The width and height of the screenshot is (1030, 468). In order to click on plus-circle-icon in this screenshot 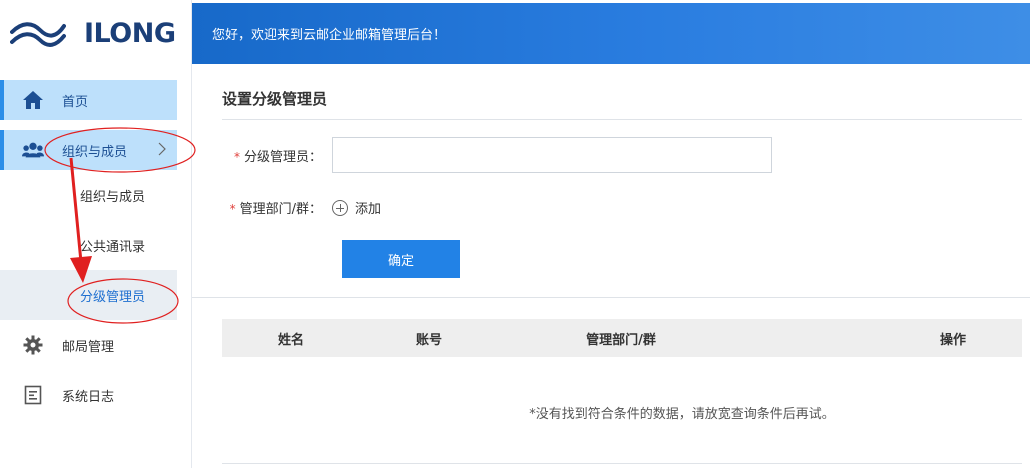, I will do `click(340, 207)`.